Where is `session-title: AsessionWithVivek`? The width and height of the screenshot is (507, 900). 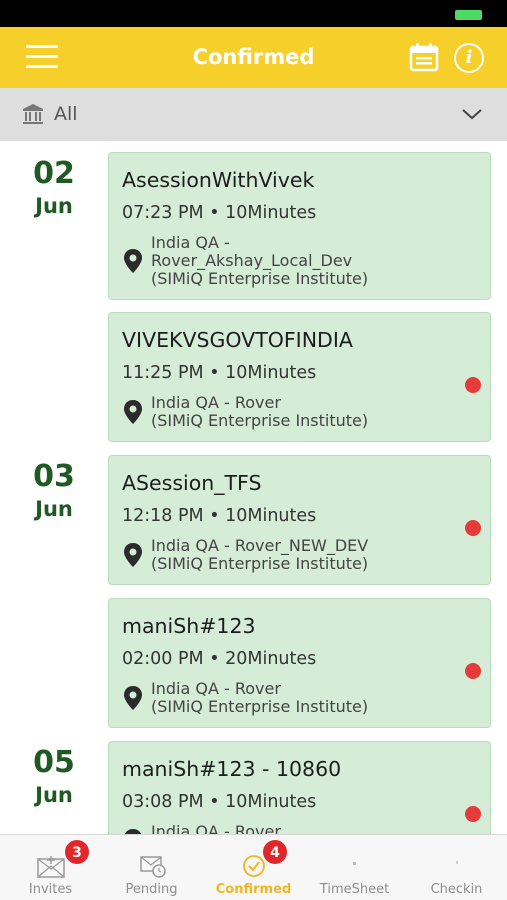 session-title: AsessionWithVivek is located at coordinates (218, 180).